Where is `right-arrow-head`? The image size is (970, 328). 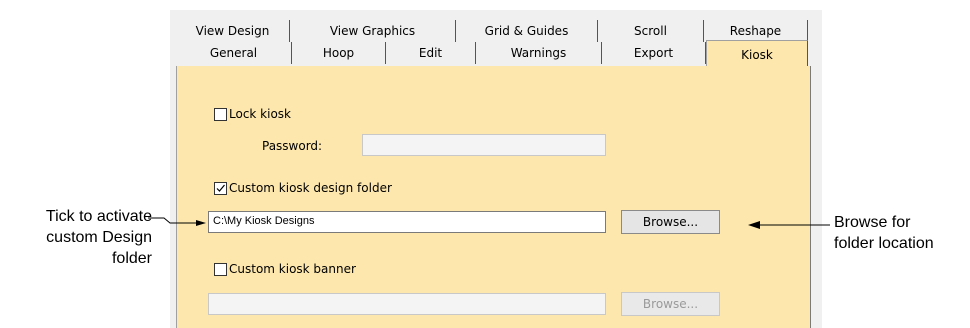
right-arrow-head is located at coordinates (754, 225).